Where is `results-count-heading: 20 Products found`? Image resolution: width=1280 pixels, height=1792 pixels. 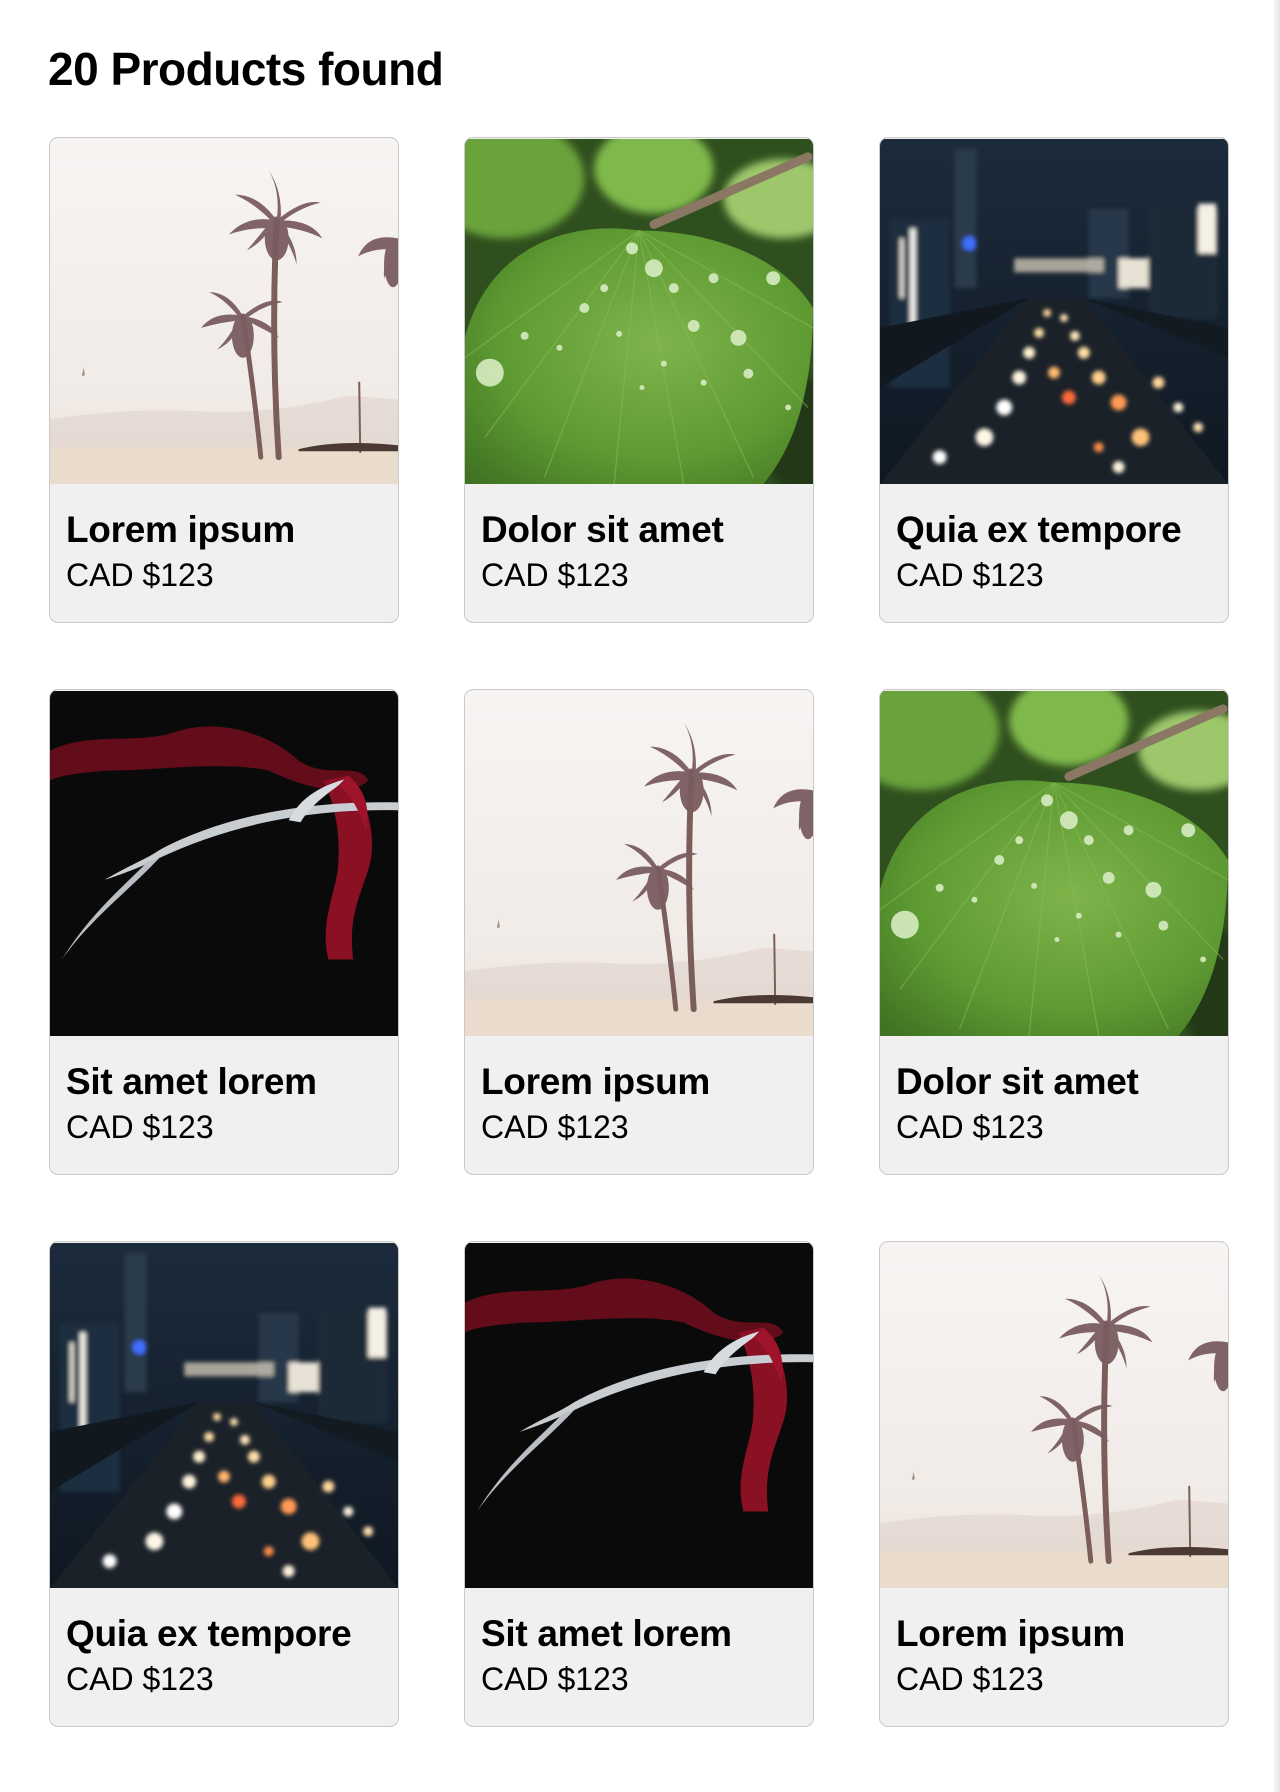 results-count-heading: 20 Products found is located at coordinates (246, 69).